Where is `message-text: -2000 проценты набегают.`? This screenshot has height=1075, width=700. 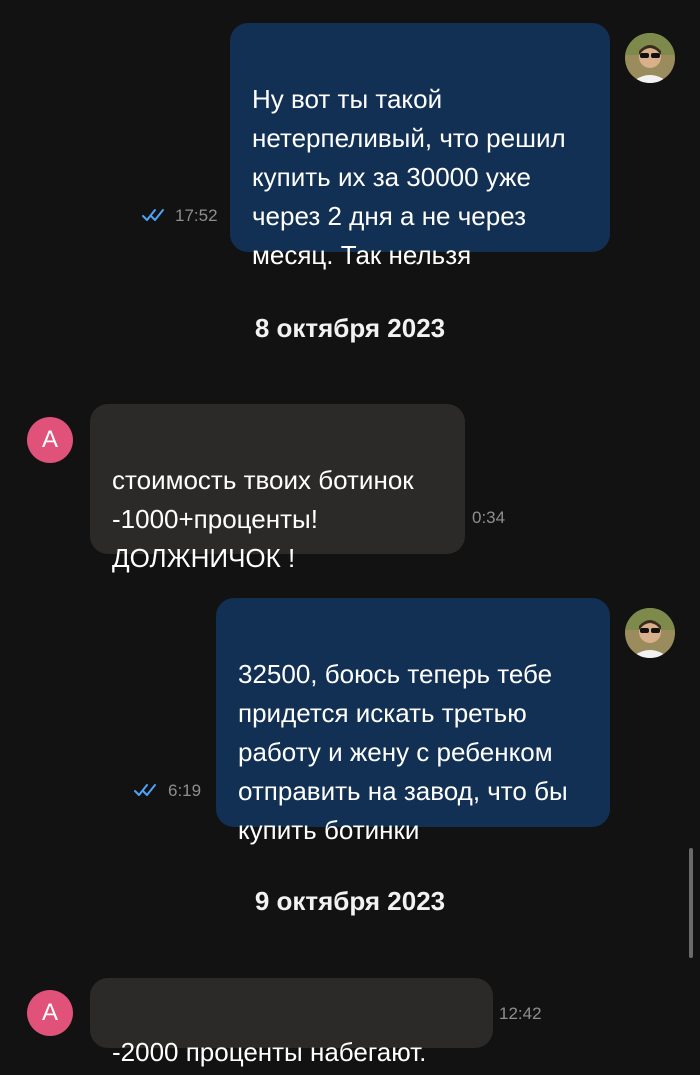 message-text: -2000 проценты набегают. is located at coordinates (269, 1052).